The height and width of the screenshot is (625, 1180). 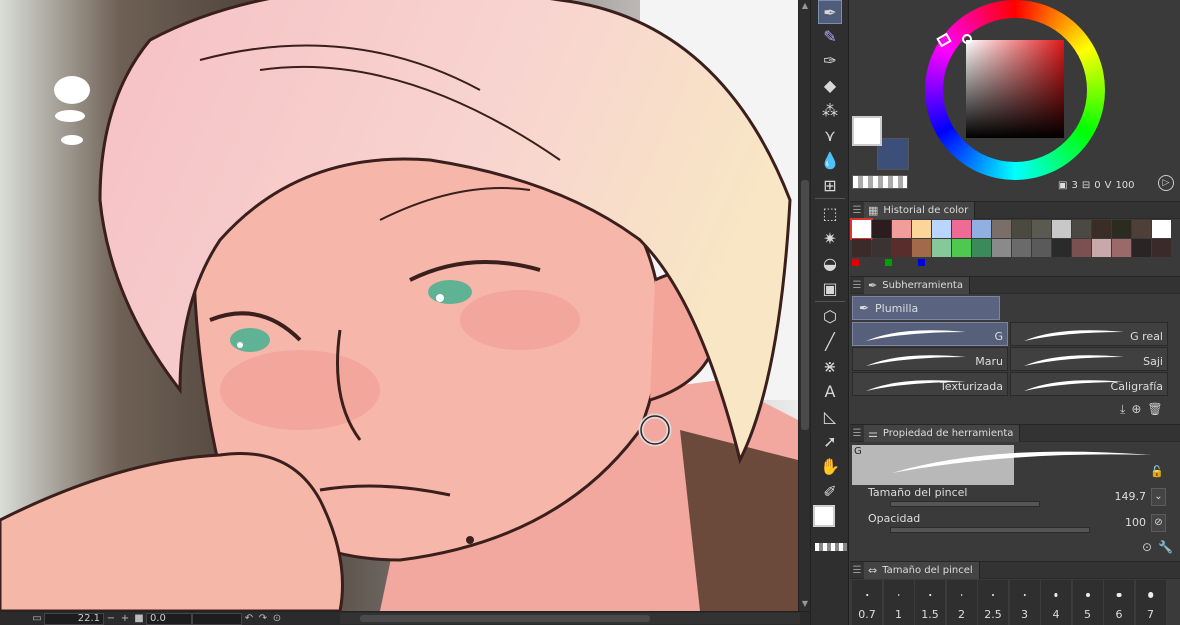 What do you see at coordinates (830, 12) in the screenshot?
I see `pen-tool-icon: ✒` at bounding box center [830, 12].